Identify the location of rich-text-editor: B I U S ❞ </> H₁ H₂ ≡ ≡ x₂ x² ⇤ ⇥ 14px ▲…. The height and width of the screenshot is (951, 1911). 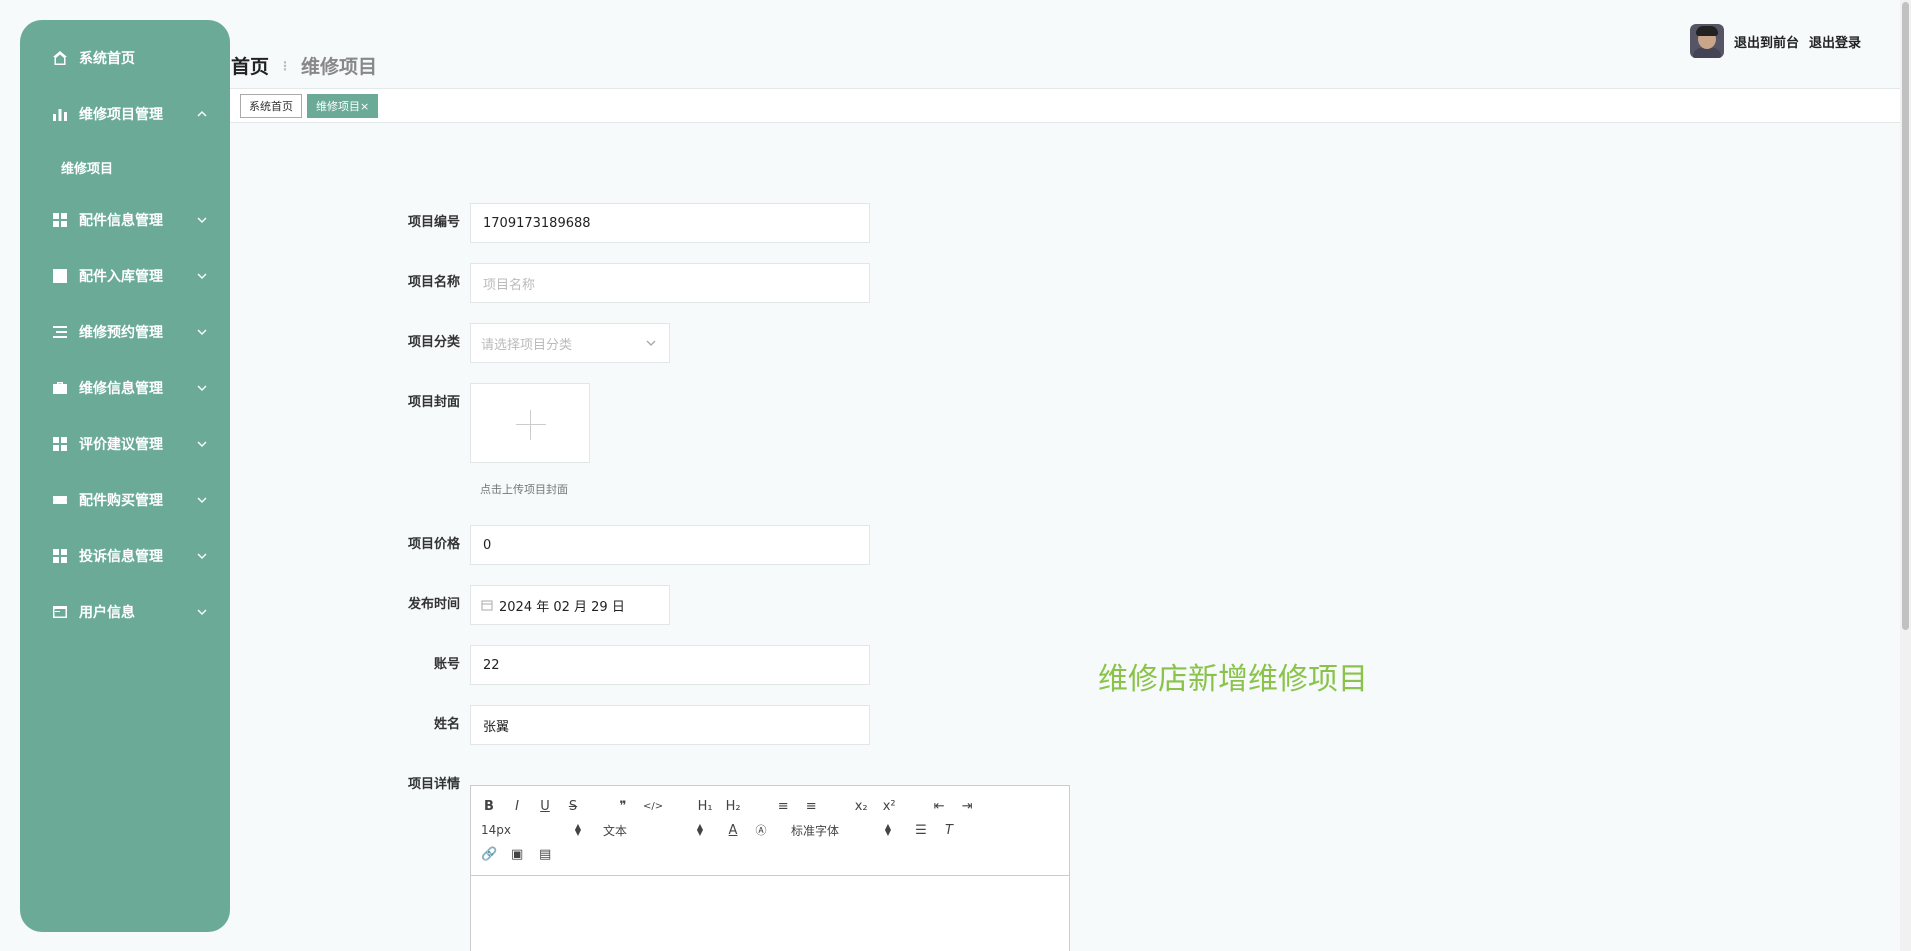
(770, 868).